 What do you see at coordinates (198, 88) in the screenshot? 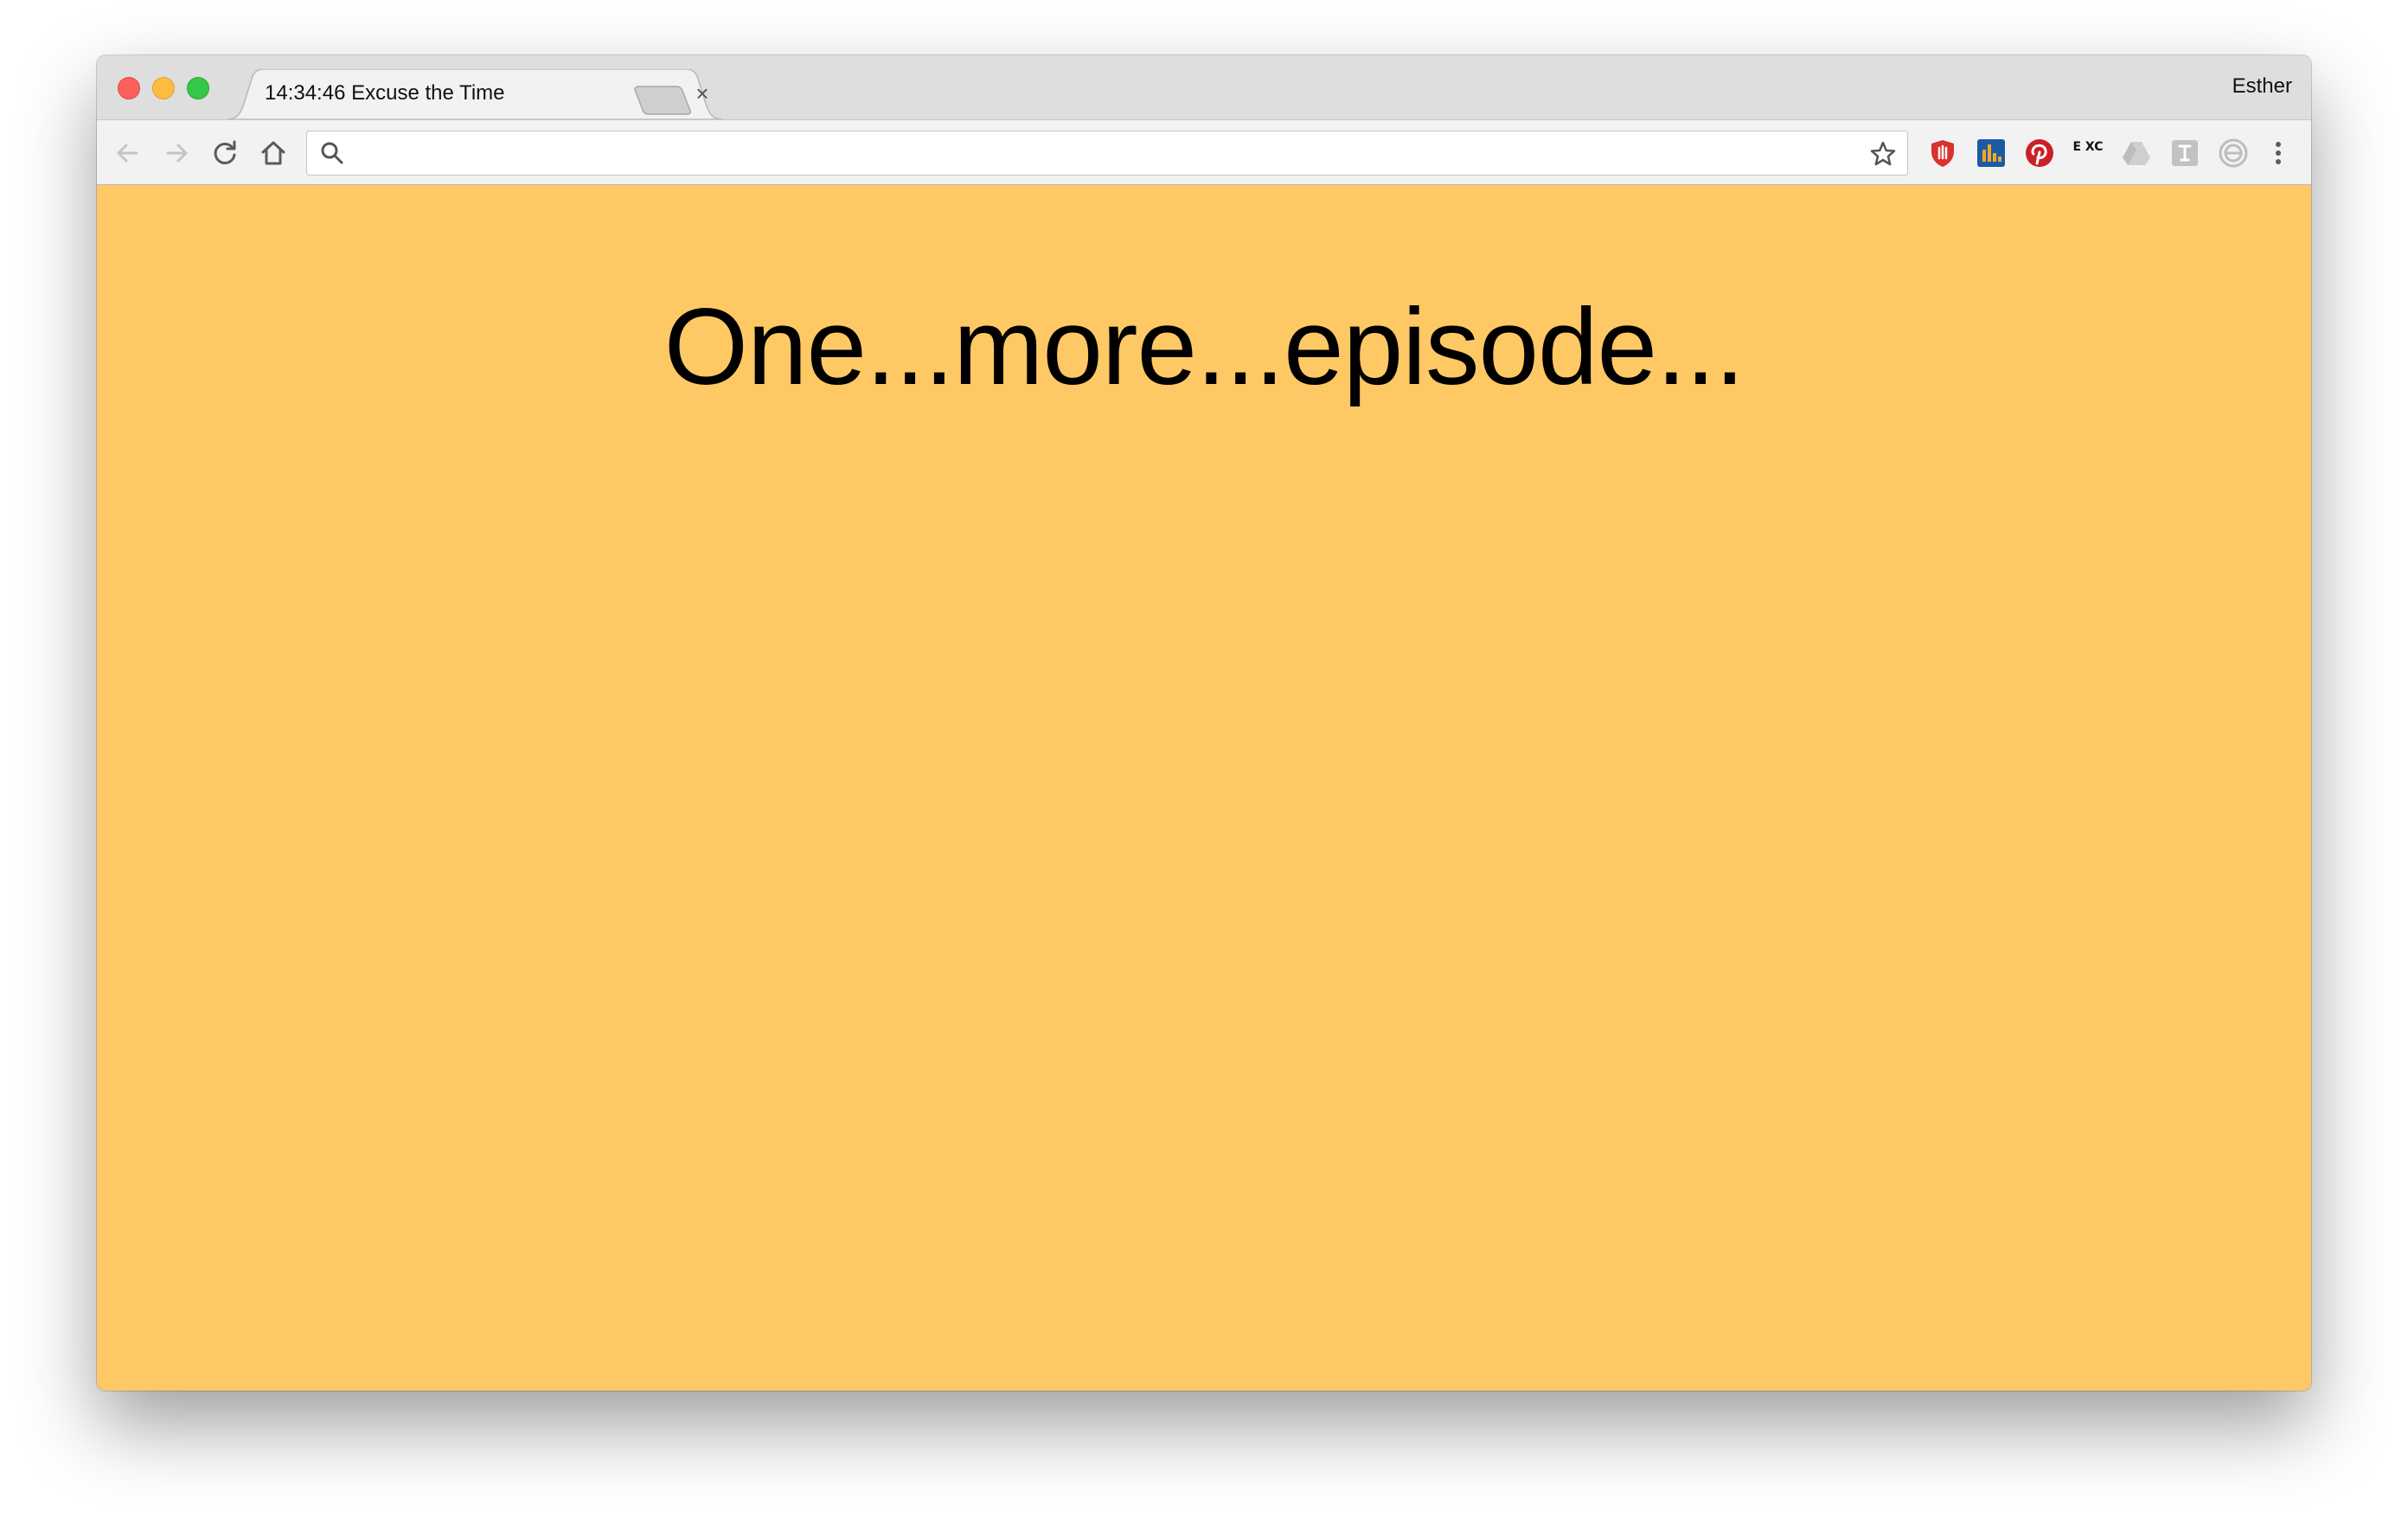
I see `maximize-window-button` at bounding box center [198, 88].